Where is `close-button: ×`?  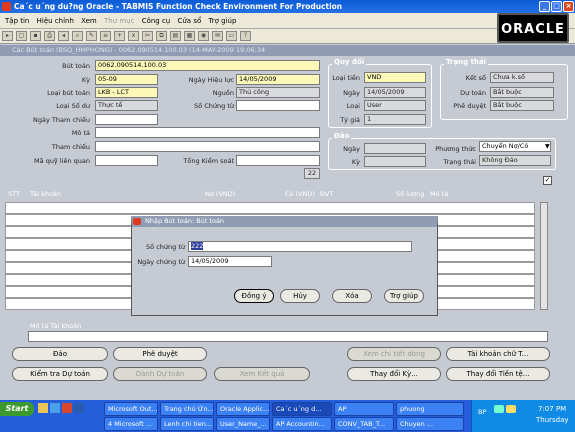
close-button: × is located at coordinates (568, 6).